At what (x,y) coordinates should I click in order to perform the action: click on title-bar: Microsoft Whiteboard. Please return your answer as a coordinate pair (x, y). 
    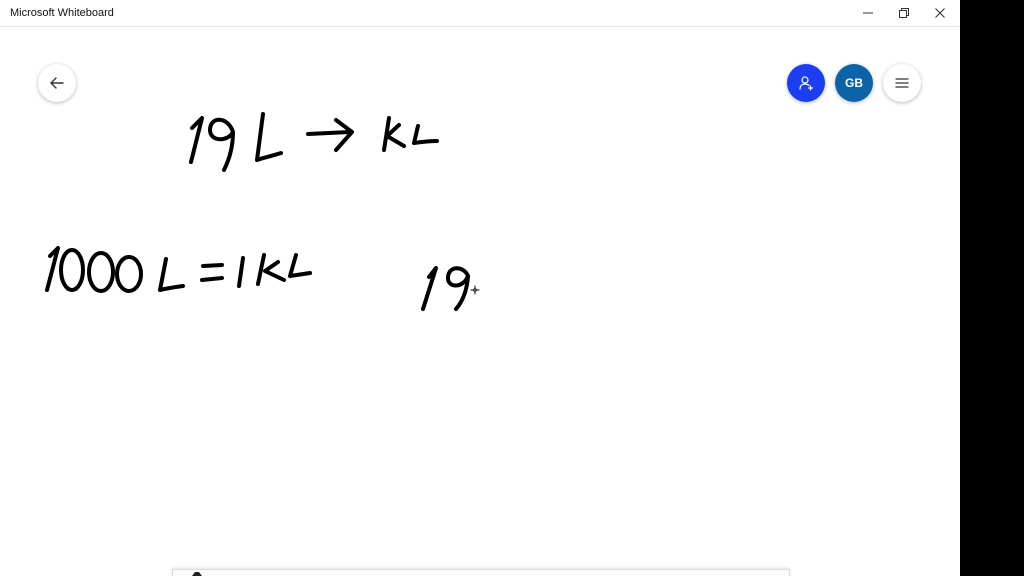
    Looking at the image, I should click on (480, 13).